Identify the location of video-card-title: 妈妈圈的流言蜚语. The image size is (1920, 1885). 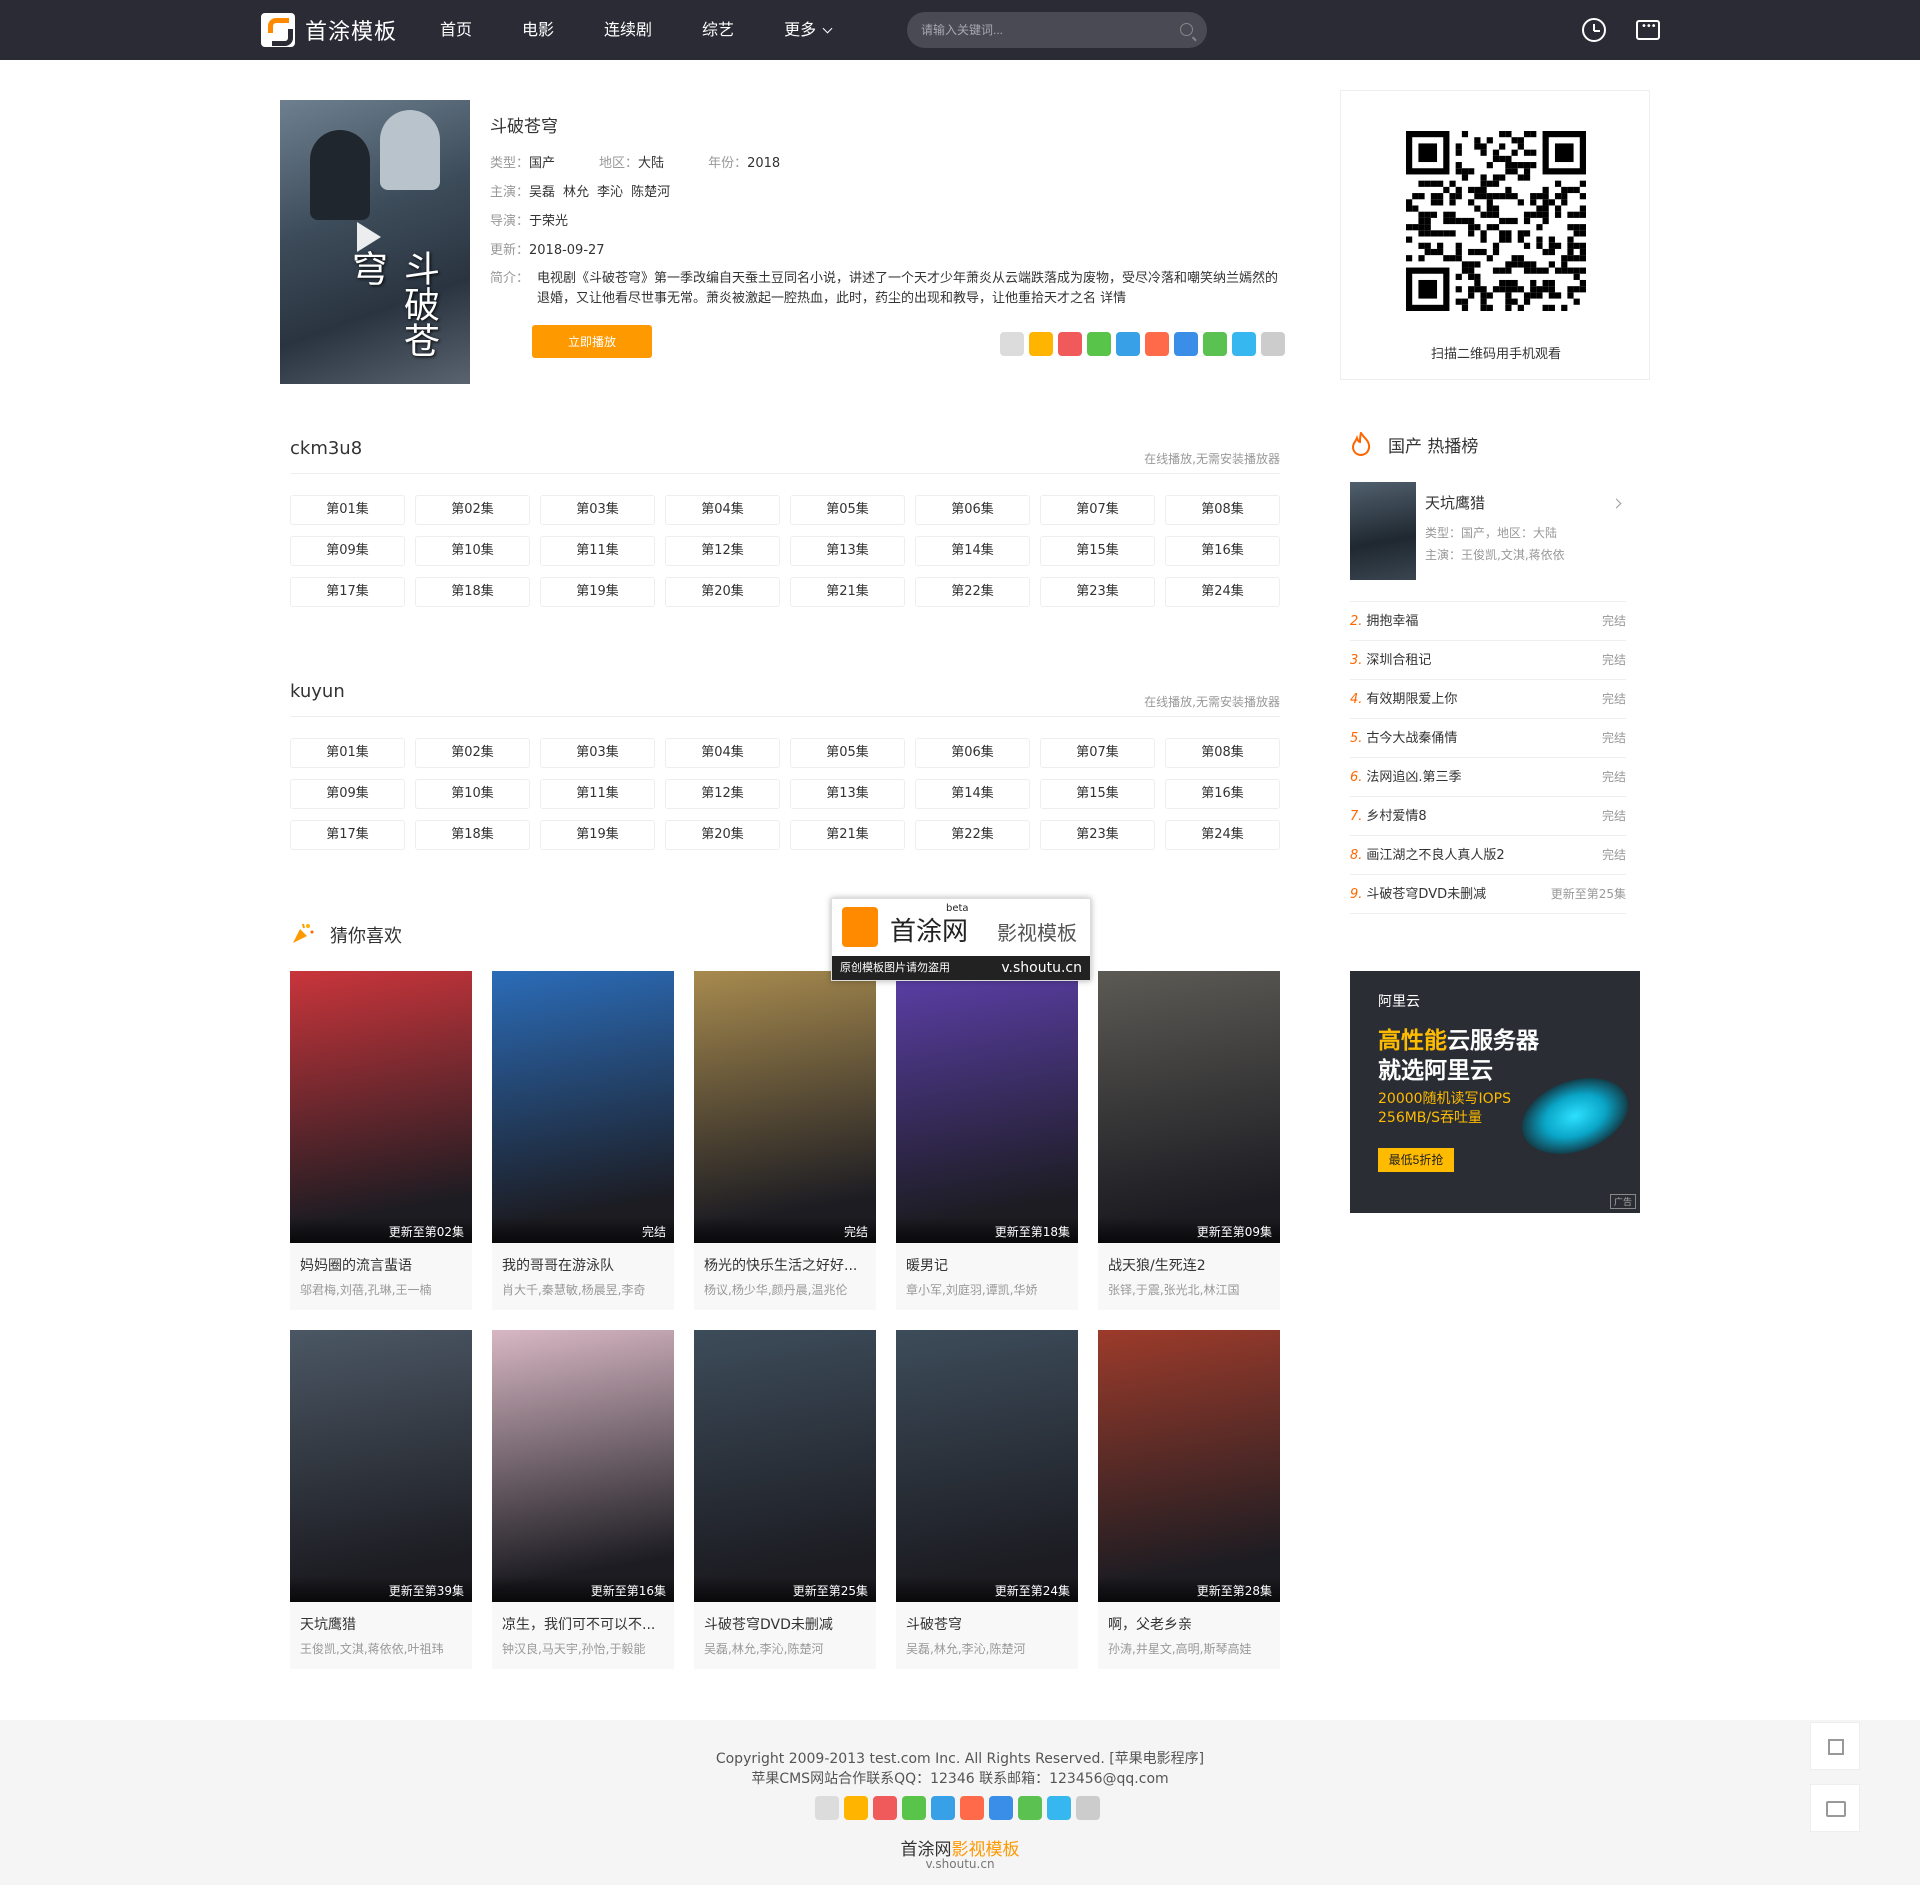
(381, 1259).